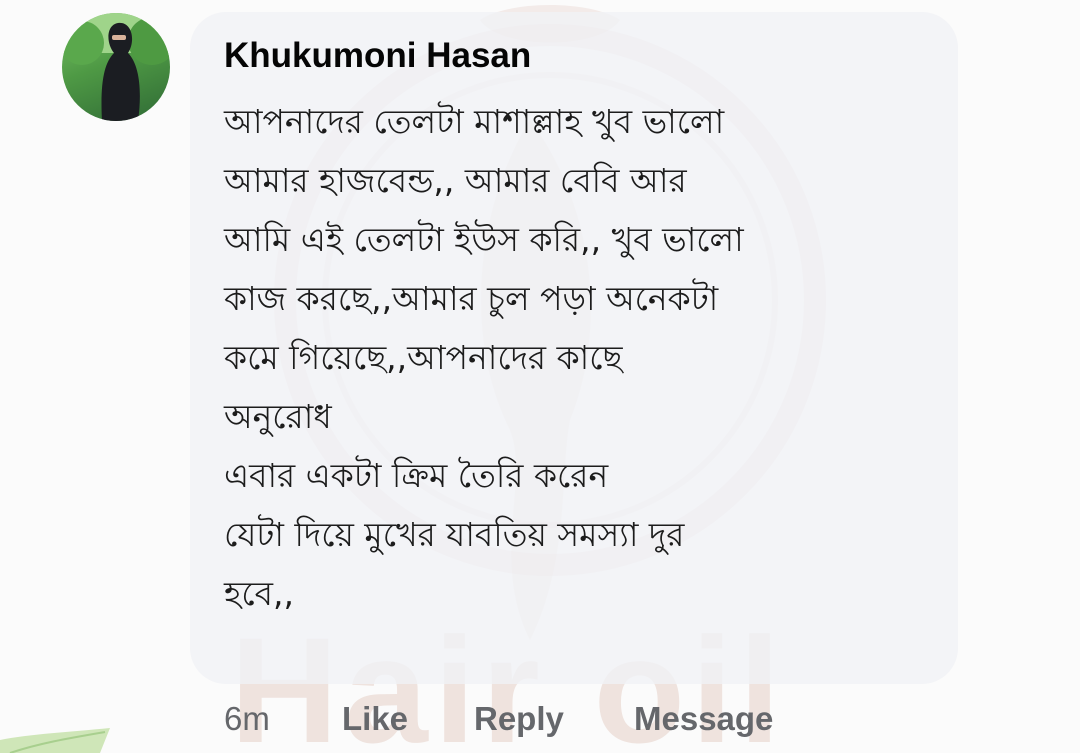  Describe the element at coordinates (455, 180) in the screenshot. I see `comment-line: আমার হাজবেন্ড,, আমার বেবি আর` at that location.